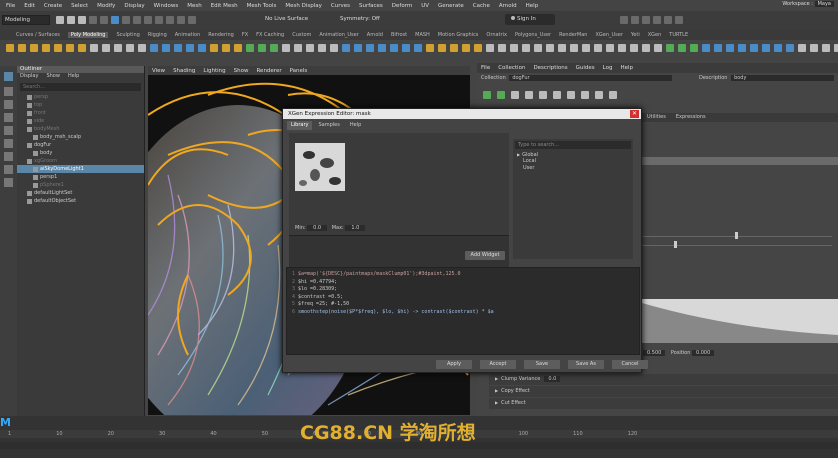 This screenshot has height=458, width=838. I want to click on outliner-item: front, so click(80, 113).